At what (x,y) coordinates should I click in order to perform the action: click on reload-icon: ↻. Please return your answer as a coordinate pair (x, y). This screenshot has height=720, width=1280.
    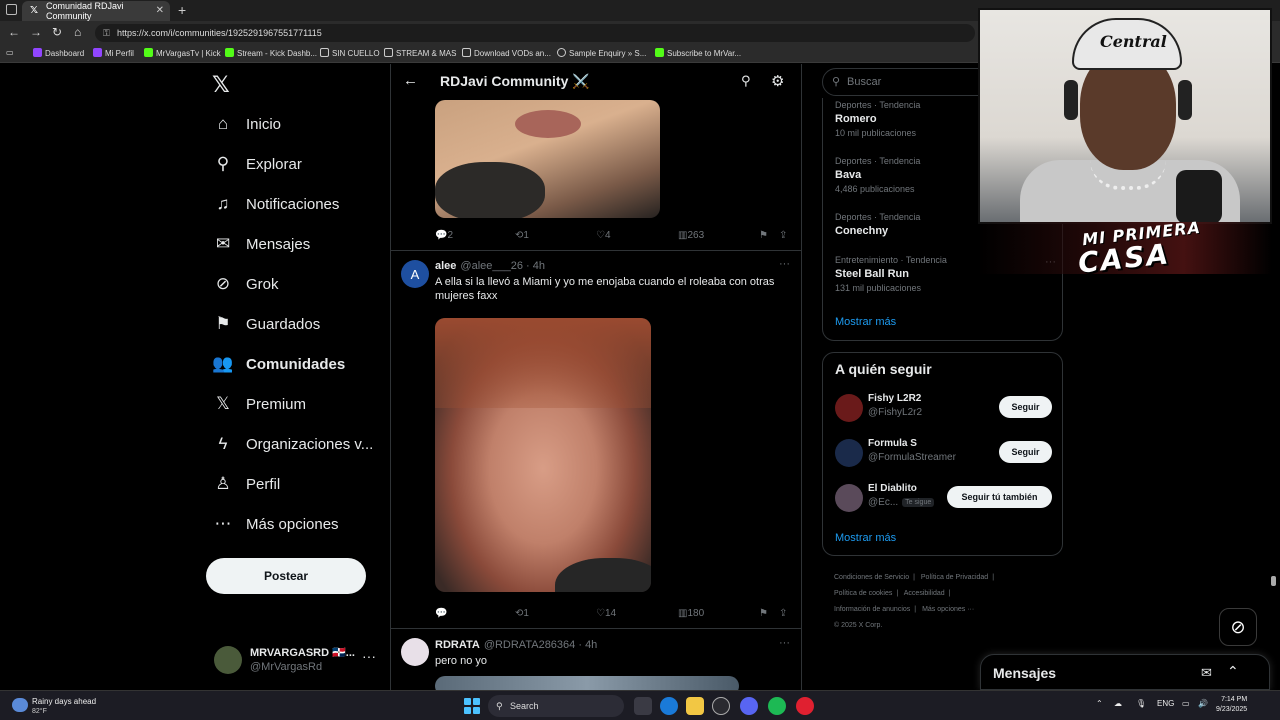
    Looking at the image, I should click on (57, 32).